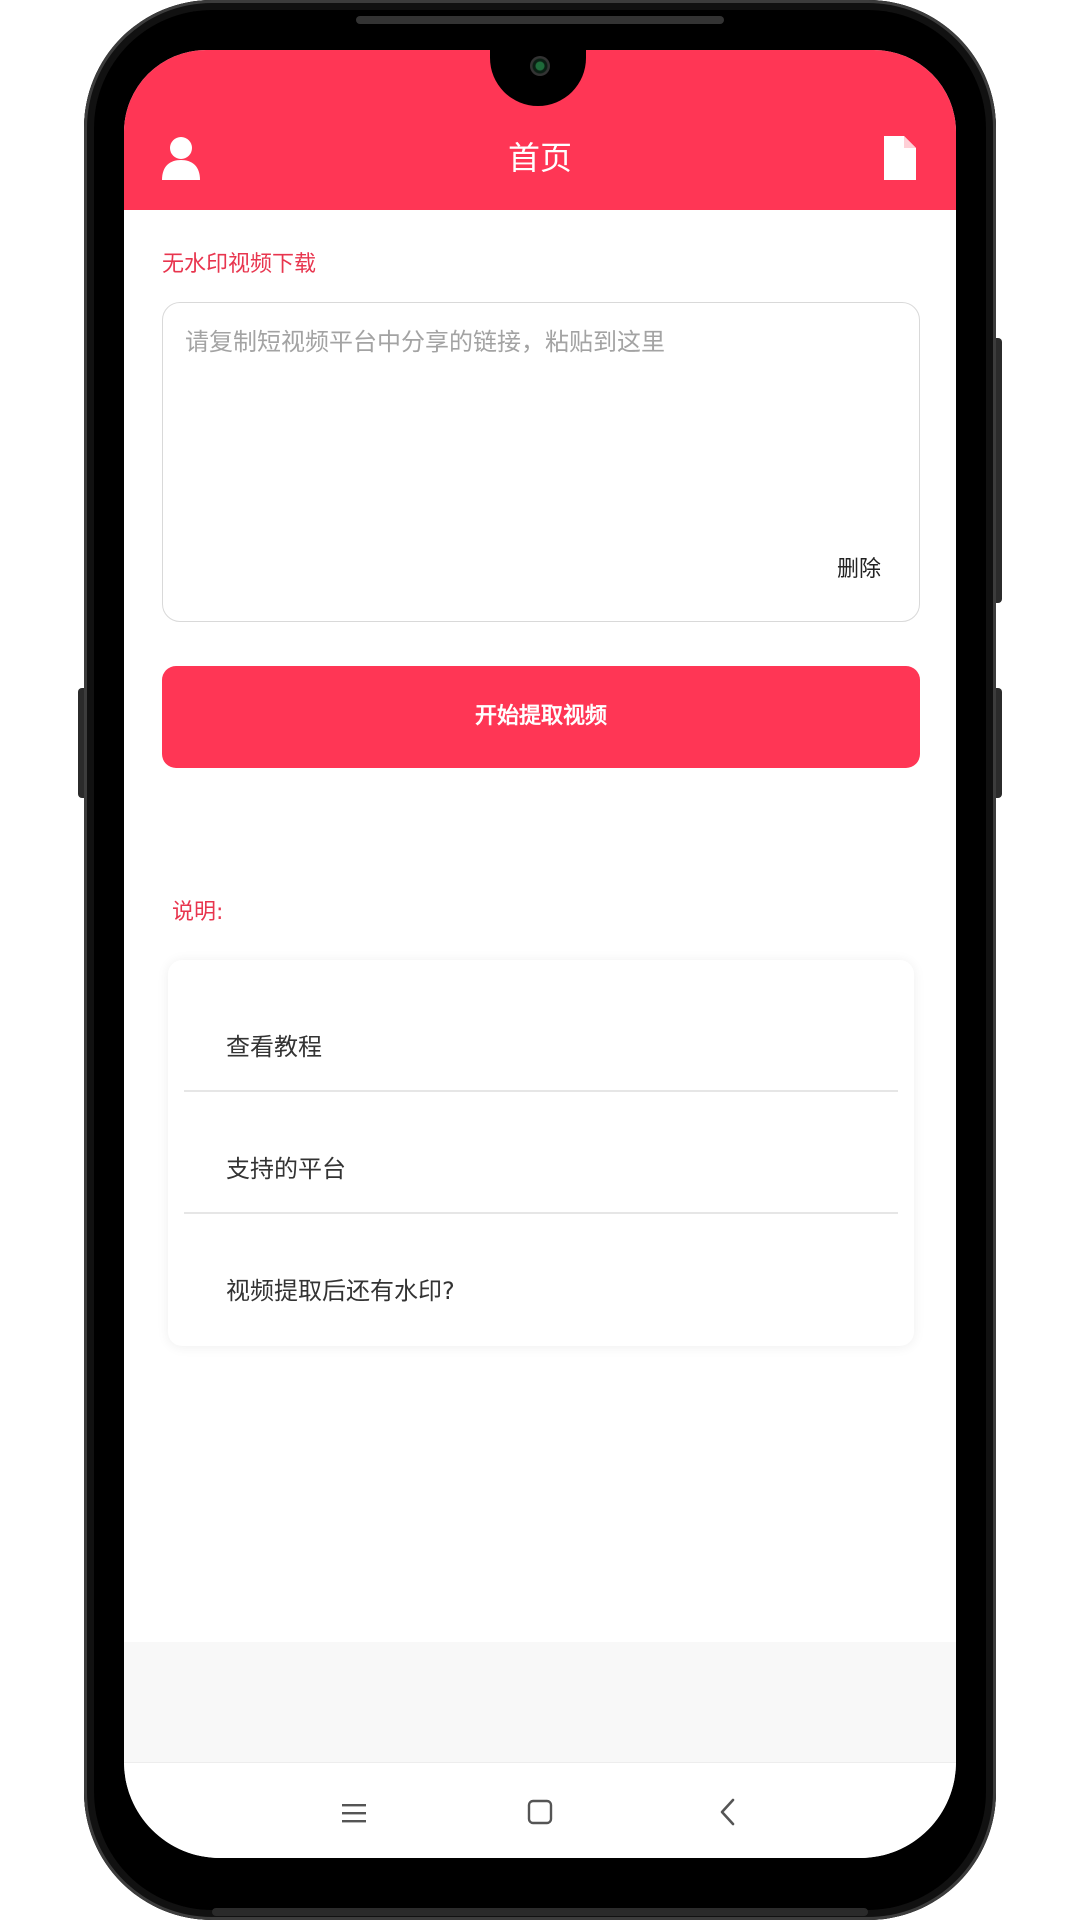 Image resolution: width=1080 pixels, height=1920 pixels. Describe the element at coordinates (859, 570) in the screenshot. I see `delete-button: 删除` at that location.